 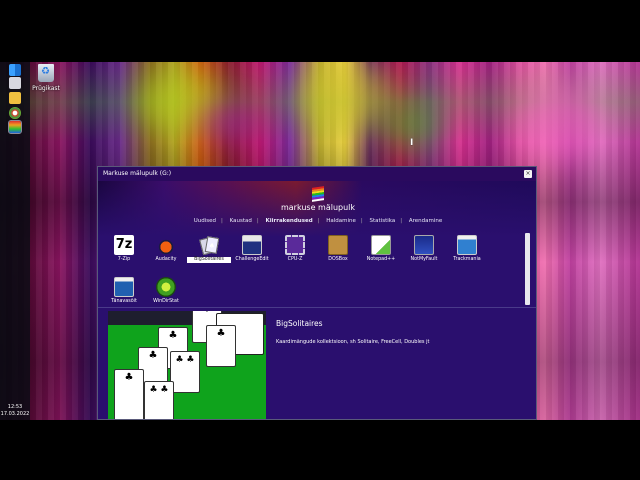 What do you see at coordinates (425, 221) in the screenshot?
I see `tab-arendamine: Arendamine` at bounding box center [425, 221].